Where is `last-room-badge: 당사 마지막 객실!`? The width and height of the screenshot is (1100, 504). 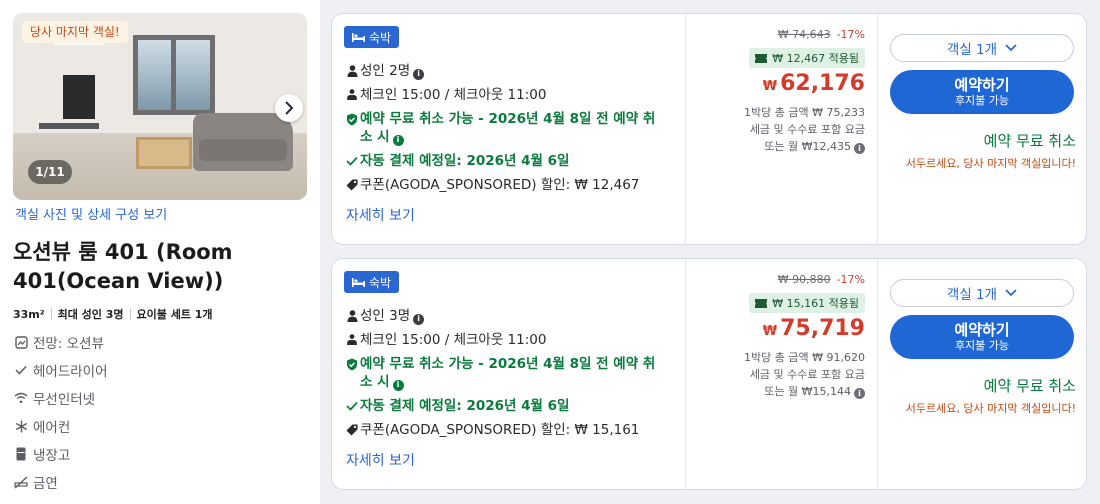 last-room-badge: 당사 마지막 객실! is located at coordinates (75, 32).